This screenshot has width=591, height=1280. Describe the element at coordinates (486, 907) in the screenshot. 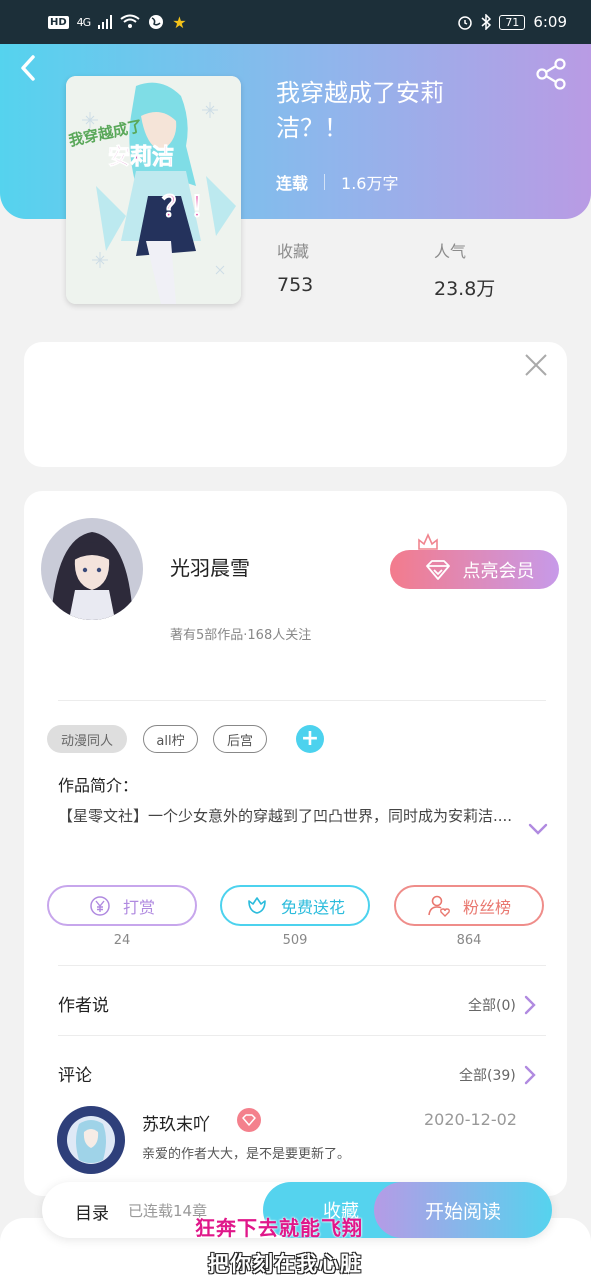

I see `fans-rank-label: 粉丝榜` at that location.